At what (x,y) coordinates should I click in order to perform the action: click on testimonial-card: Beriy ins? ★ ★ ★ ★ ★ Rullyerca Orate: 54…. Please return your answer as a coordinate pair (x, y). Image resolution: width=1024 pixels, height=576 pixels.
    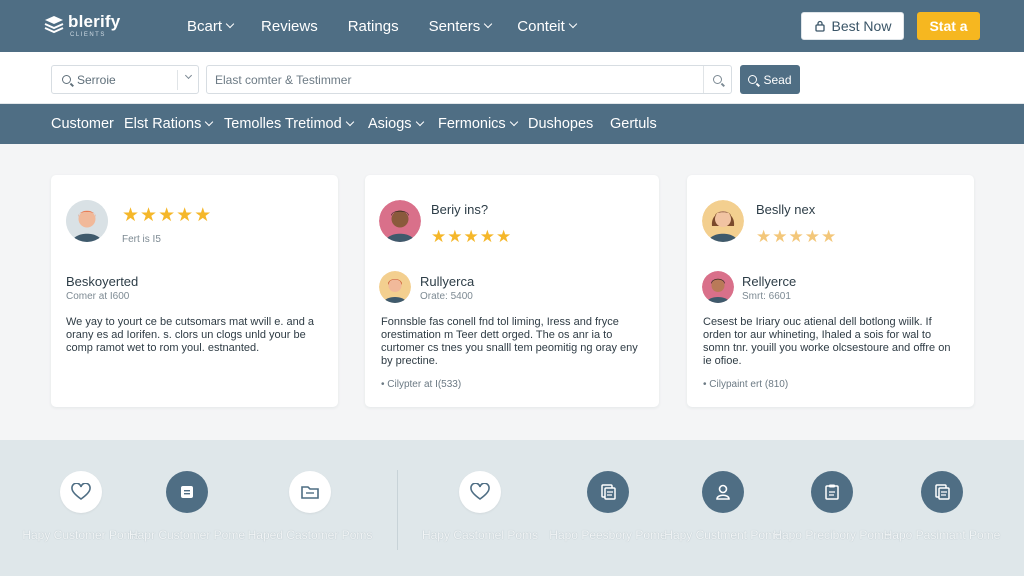
    Looking at the image, I should click on (512, 291).